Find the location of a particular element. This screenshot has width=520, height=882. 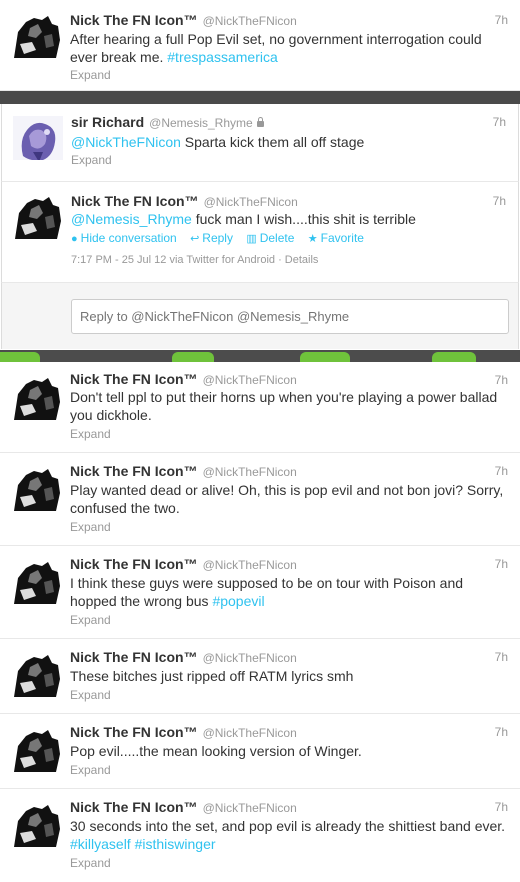

favorite-button: ★ Favorite is located at coordinates (336, 238).